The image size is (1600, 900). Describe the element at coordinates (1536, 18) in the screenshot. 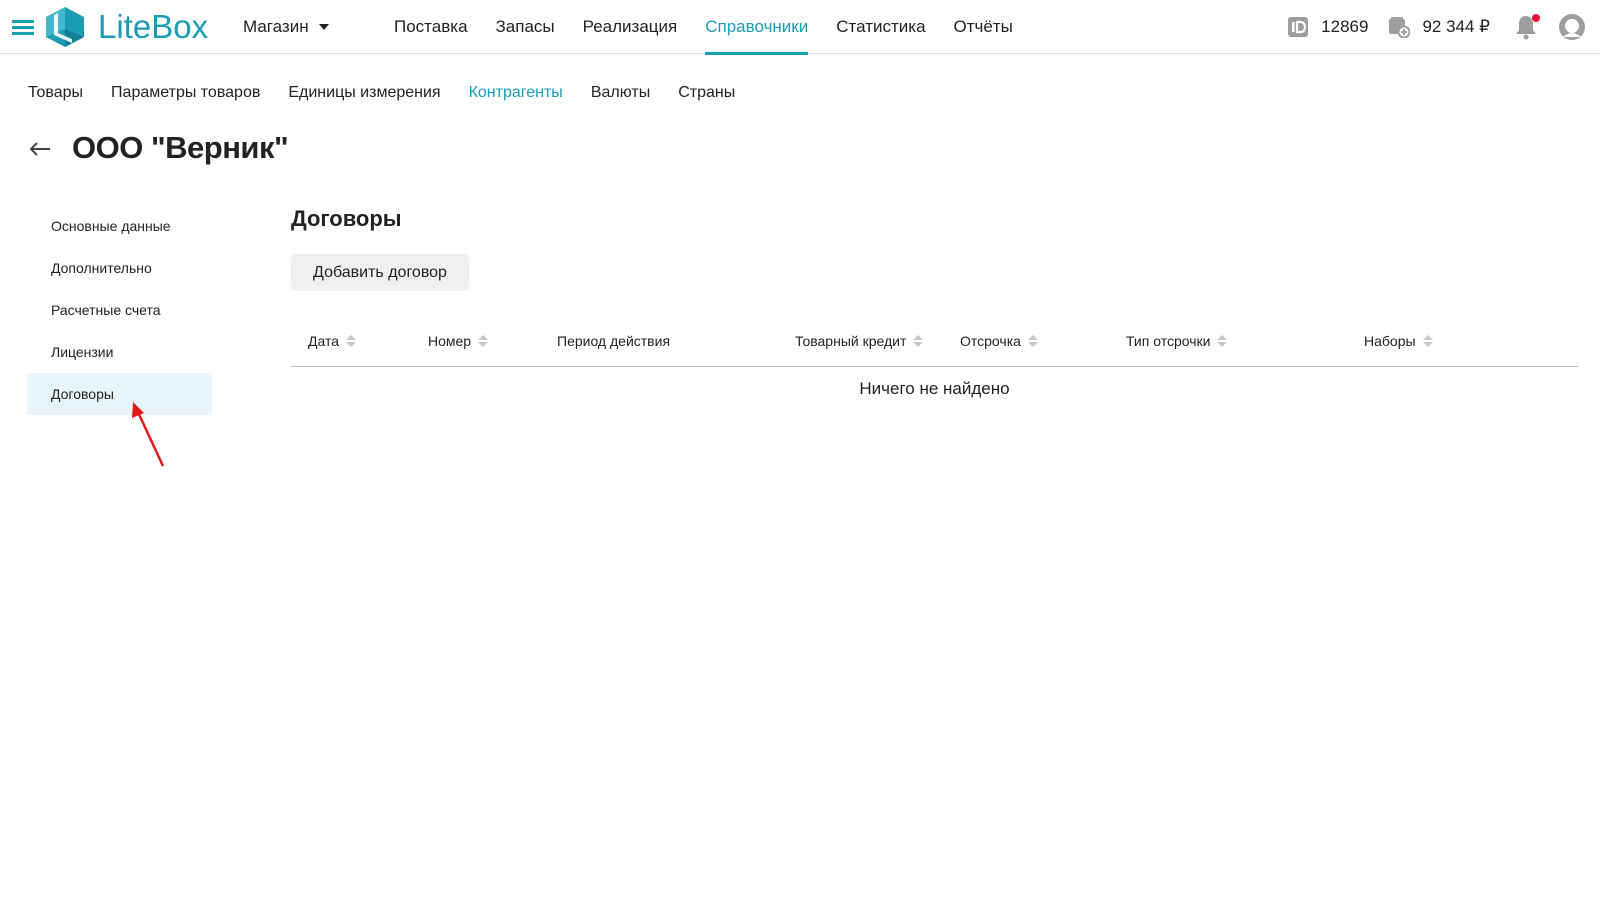

I see `notification-badge` at that location.